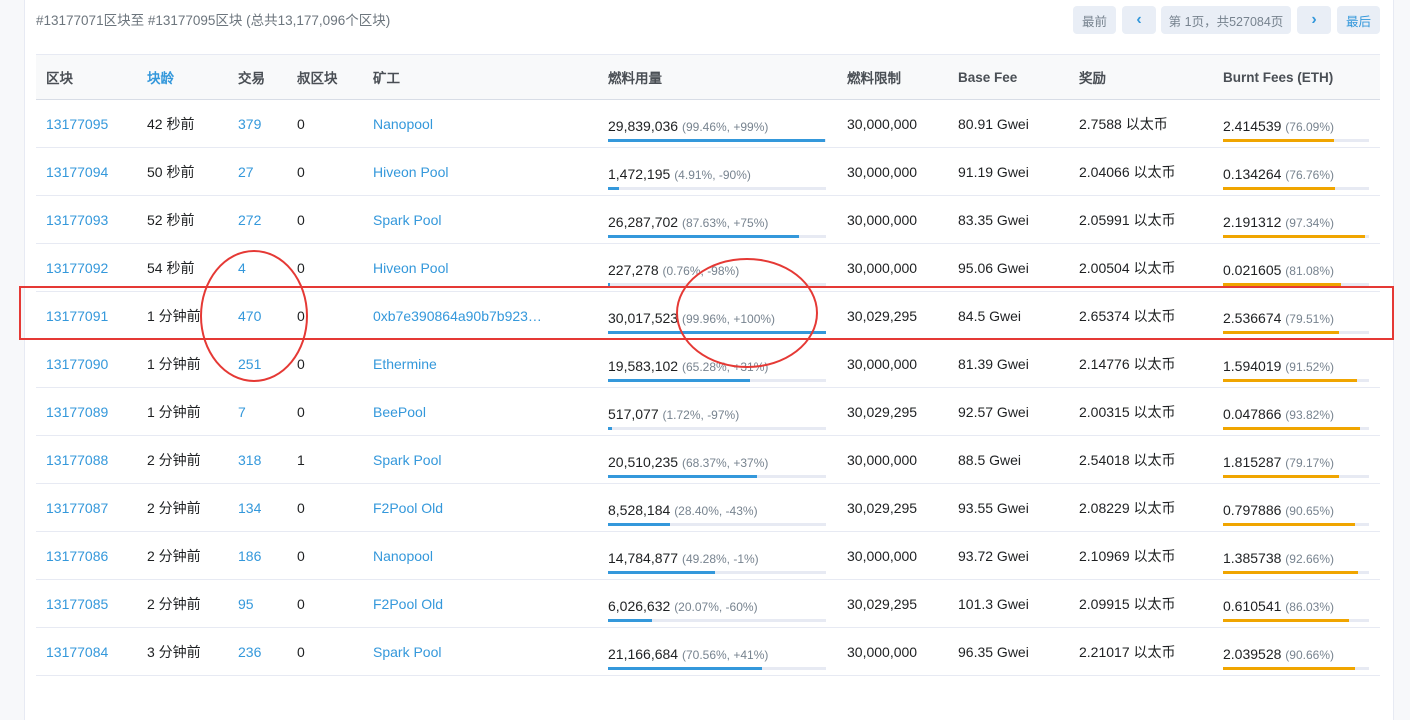 The width and height of the screenshot is (1410, 720). Describe the element at coordinates (717, 77) in the screenshot. I see `col-gas-used: 燃料用量` at that location.